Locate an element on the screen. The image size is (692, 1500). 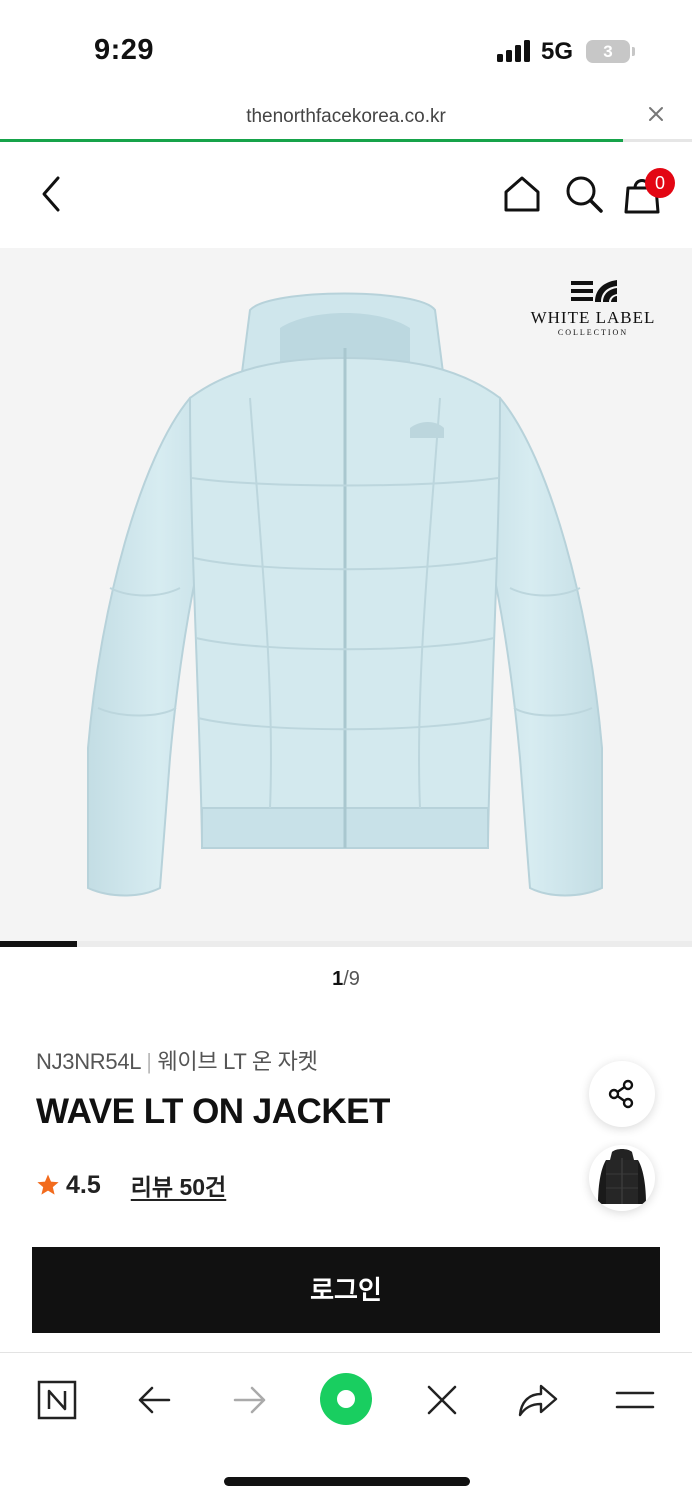
close-tab-button is located at coordinates (442, 1400).